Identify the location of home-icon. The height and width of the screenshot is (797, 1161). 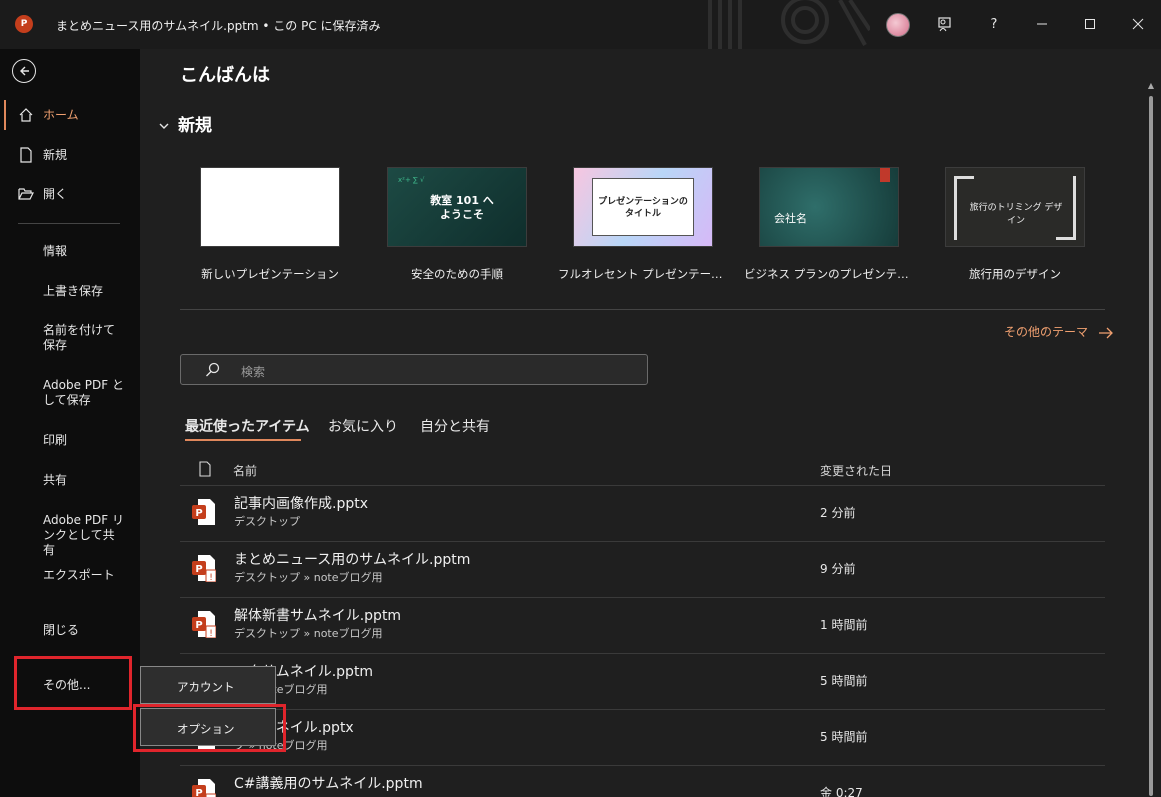
(26, 115).